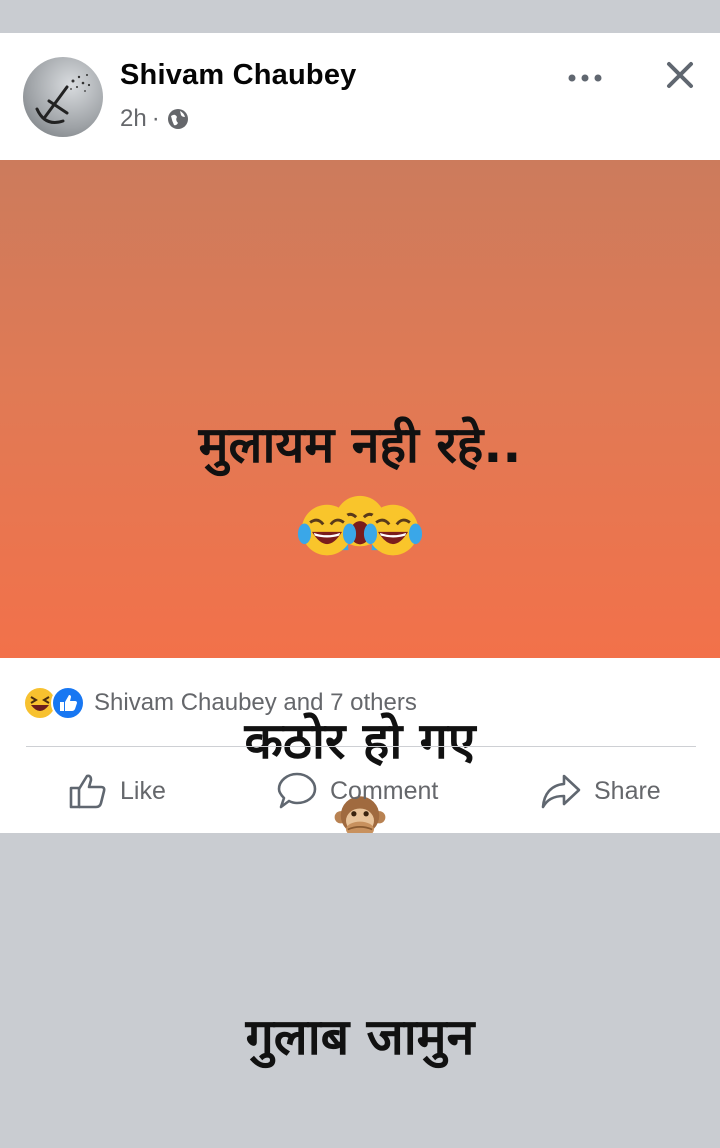 Image resolution: width=720 pixels, height=1148 pixels. Describe the element at coordinates (238, 75) in the screenshot. I see `author-name: Shivam Chaubey` at that location.